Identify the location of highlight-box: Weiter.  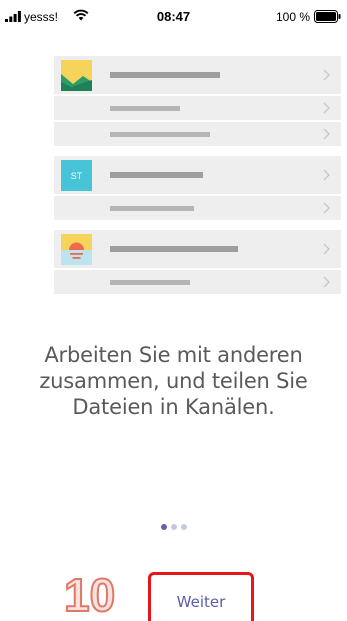
(201, 596).